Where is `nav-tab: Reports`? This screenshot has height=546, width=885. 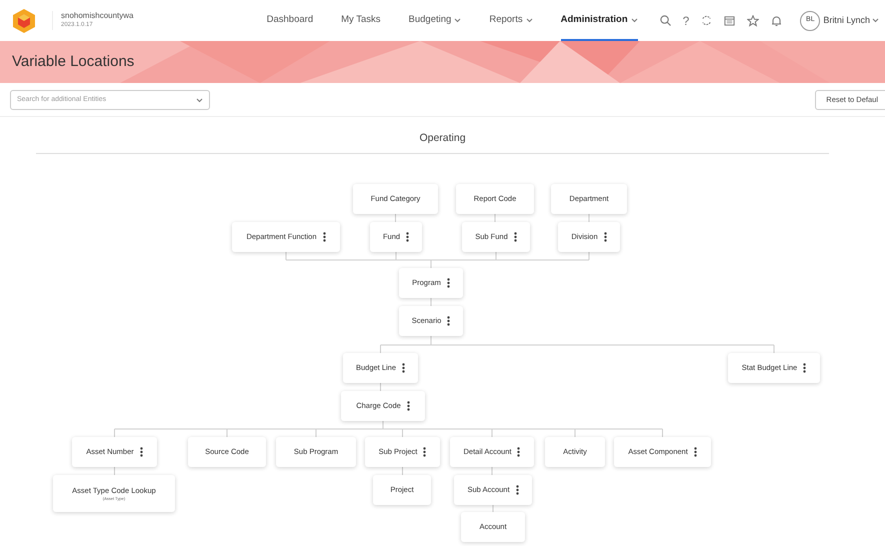 nav-tab: Reports is located at coordinates (511, 20).